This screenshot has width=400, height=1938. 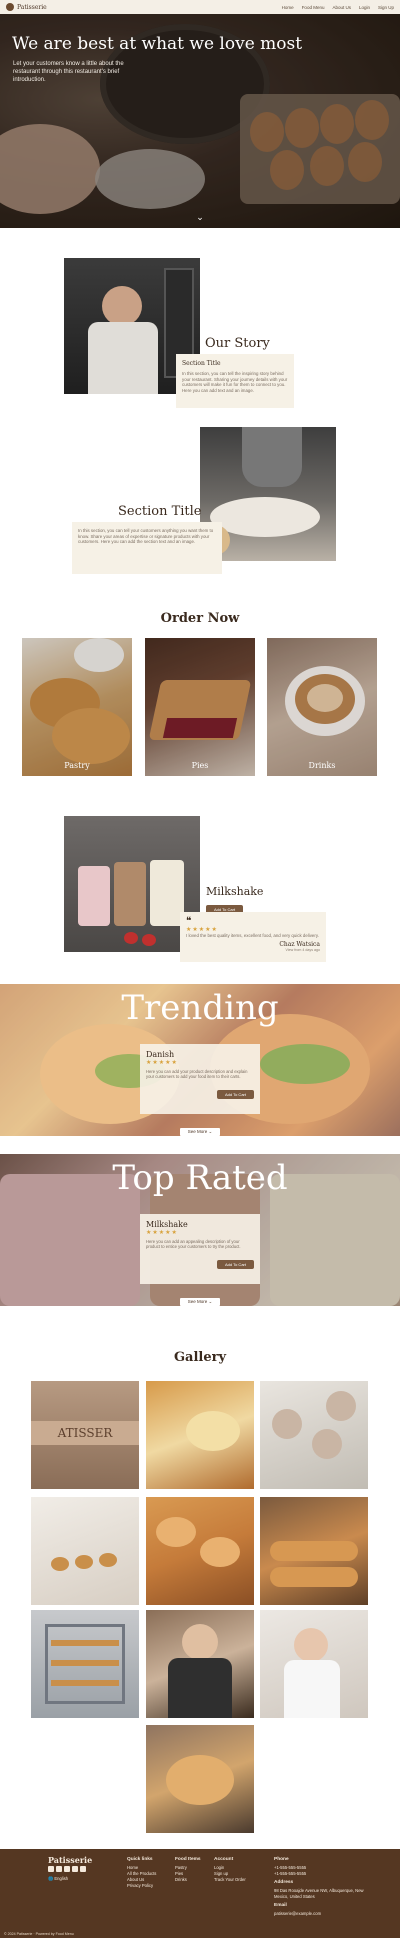 What do you see at coordinates (157, 44) in the screenshot?
I see `hero-title: We are best at what we love most` at bounding box center [157, 44].